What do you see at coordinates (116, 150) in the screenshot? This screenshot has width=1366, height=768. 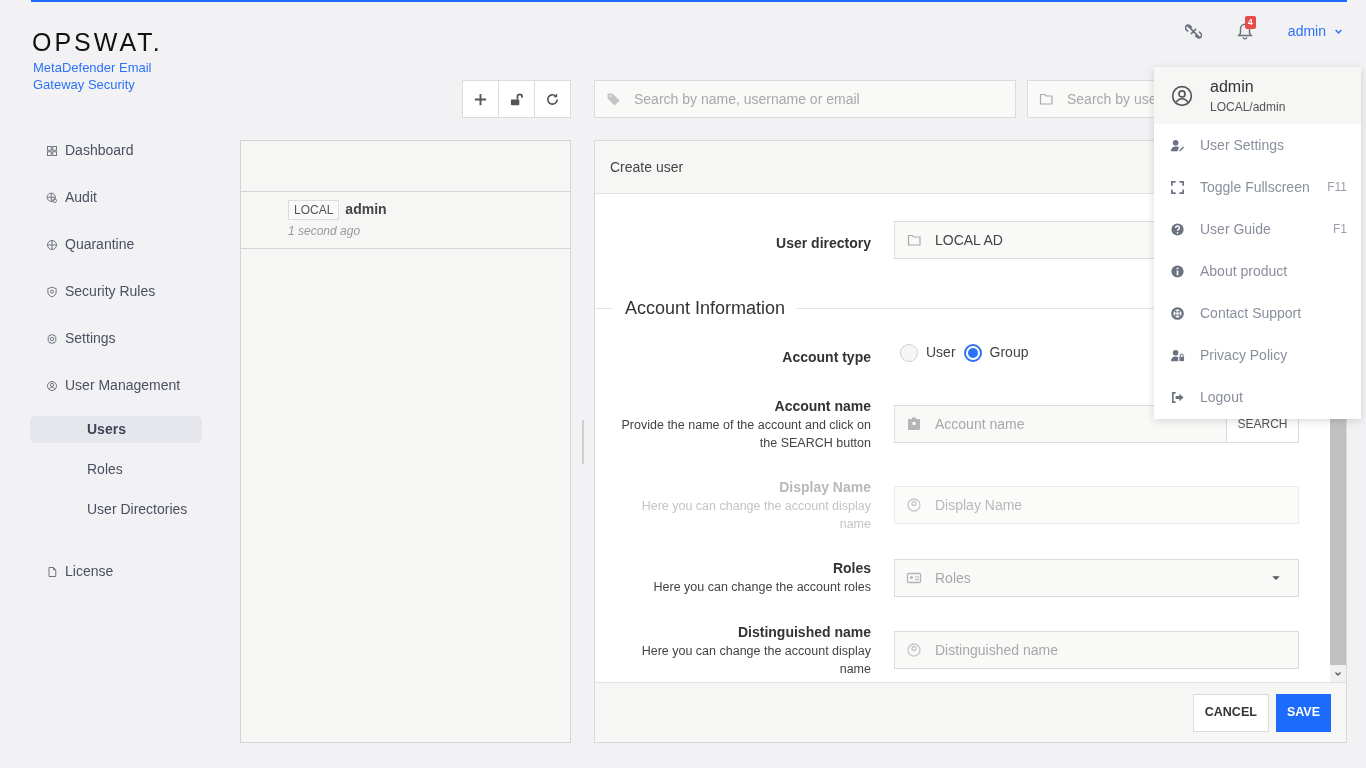 I see `sidebar-item: Dashboard` at bounding box center [116, 150].